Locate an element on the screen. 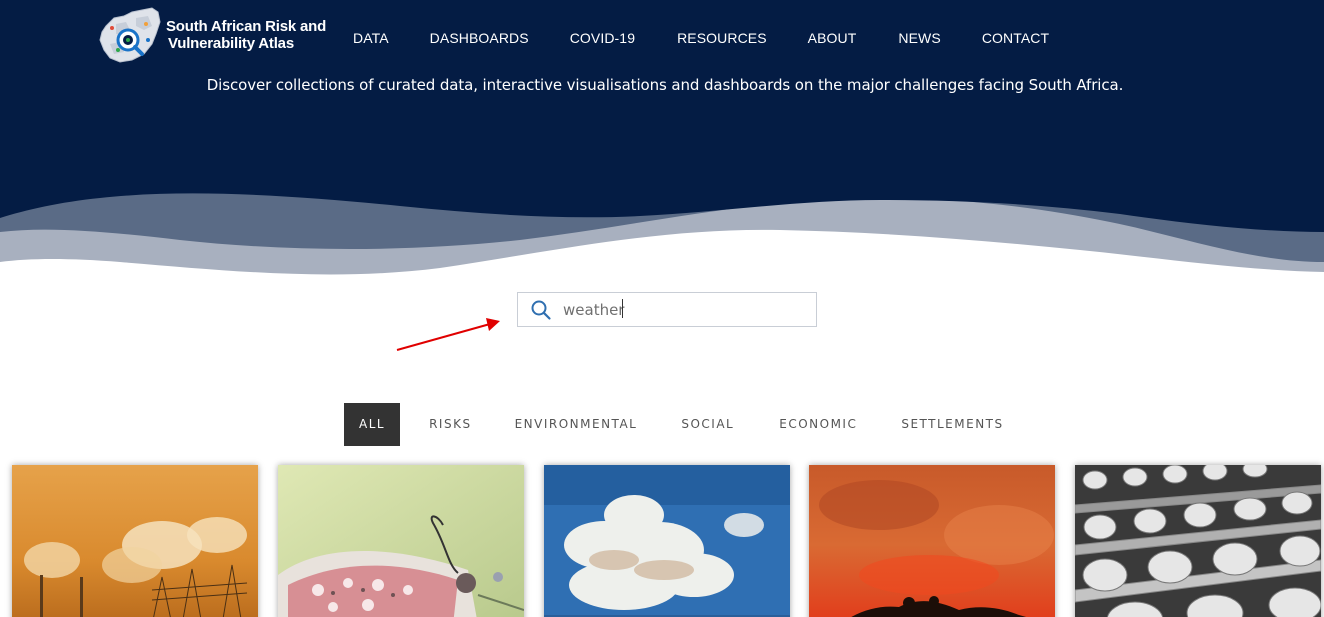 The image size is (1324, 617). card-industrial-smoke is located at coordinates (135, 541).